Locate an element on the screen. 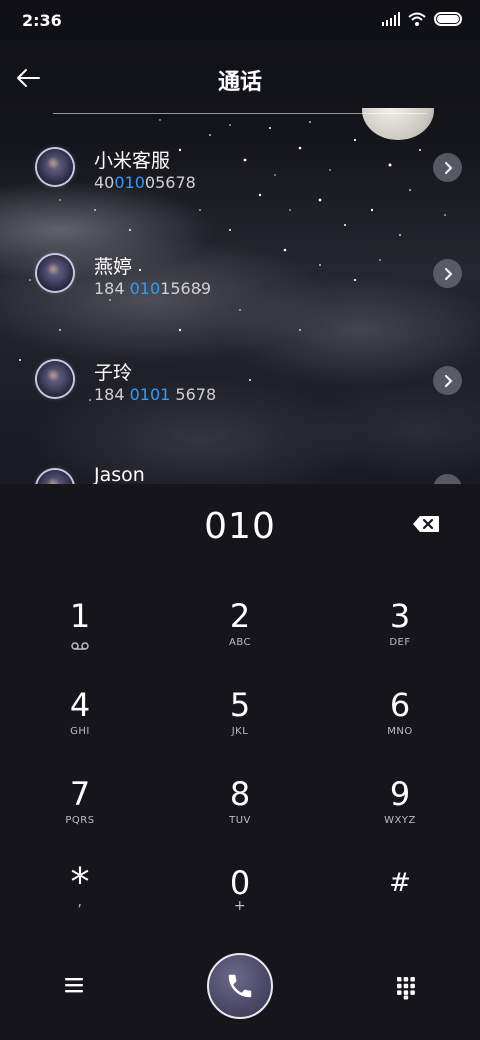  key-letters: , is located at coordinates (80, 902).